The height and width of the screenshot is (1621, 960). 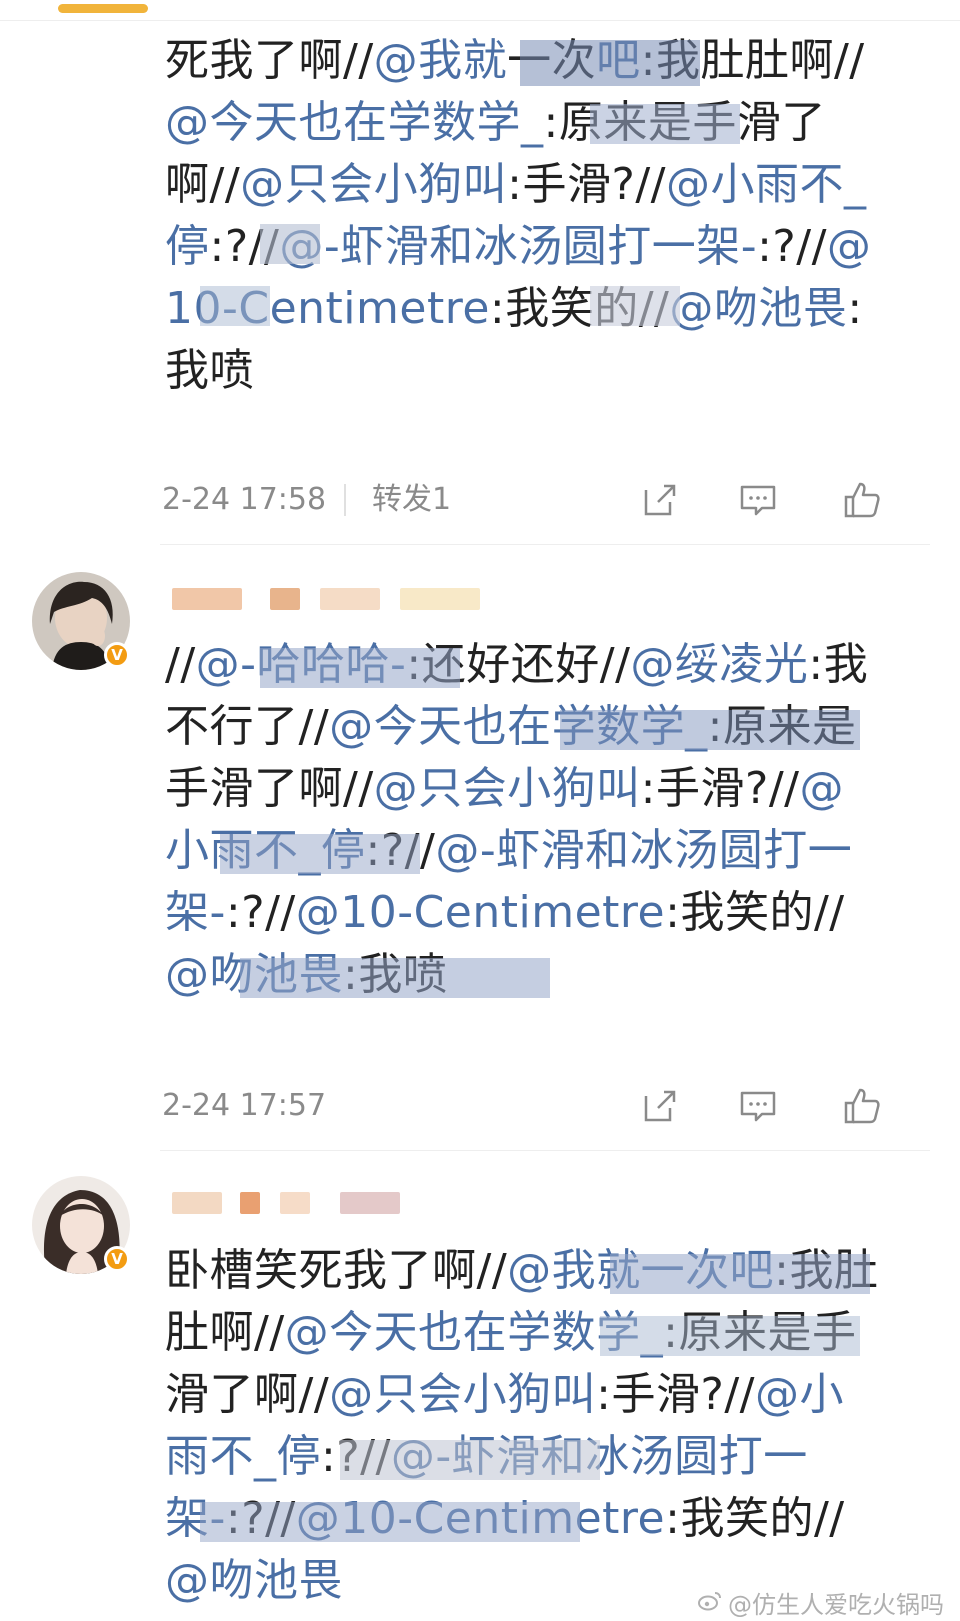 I want to click on mention-link: @我就一次吧, so click(x=640, y=1270).